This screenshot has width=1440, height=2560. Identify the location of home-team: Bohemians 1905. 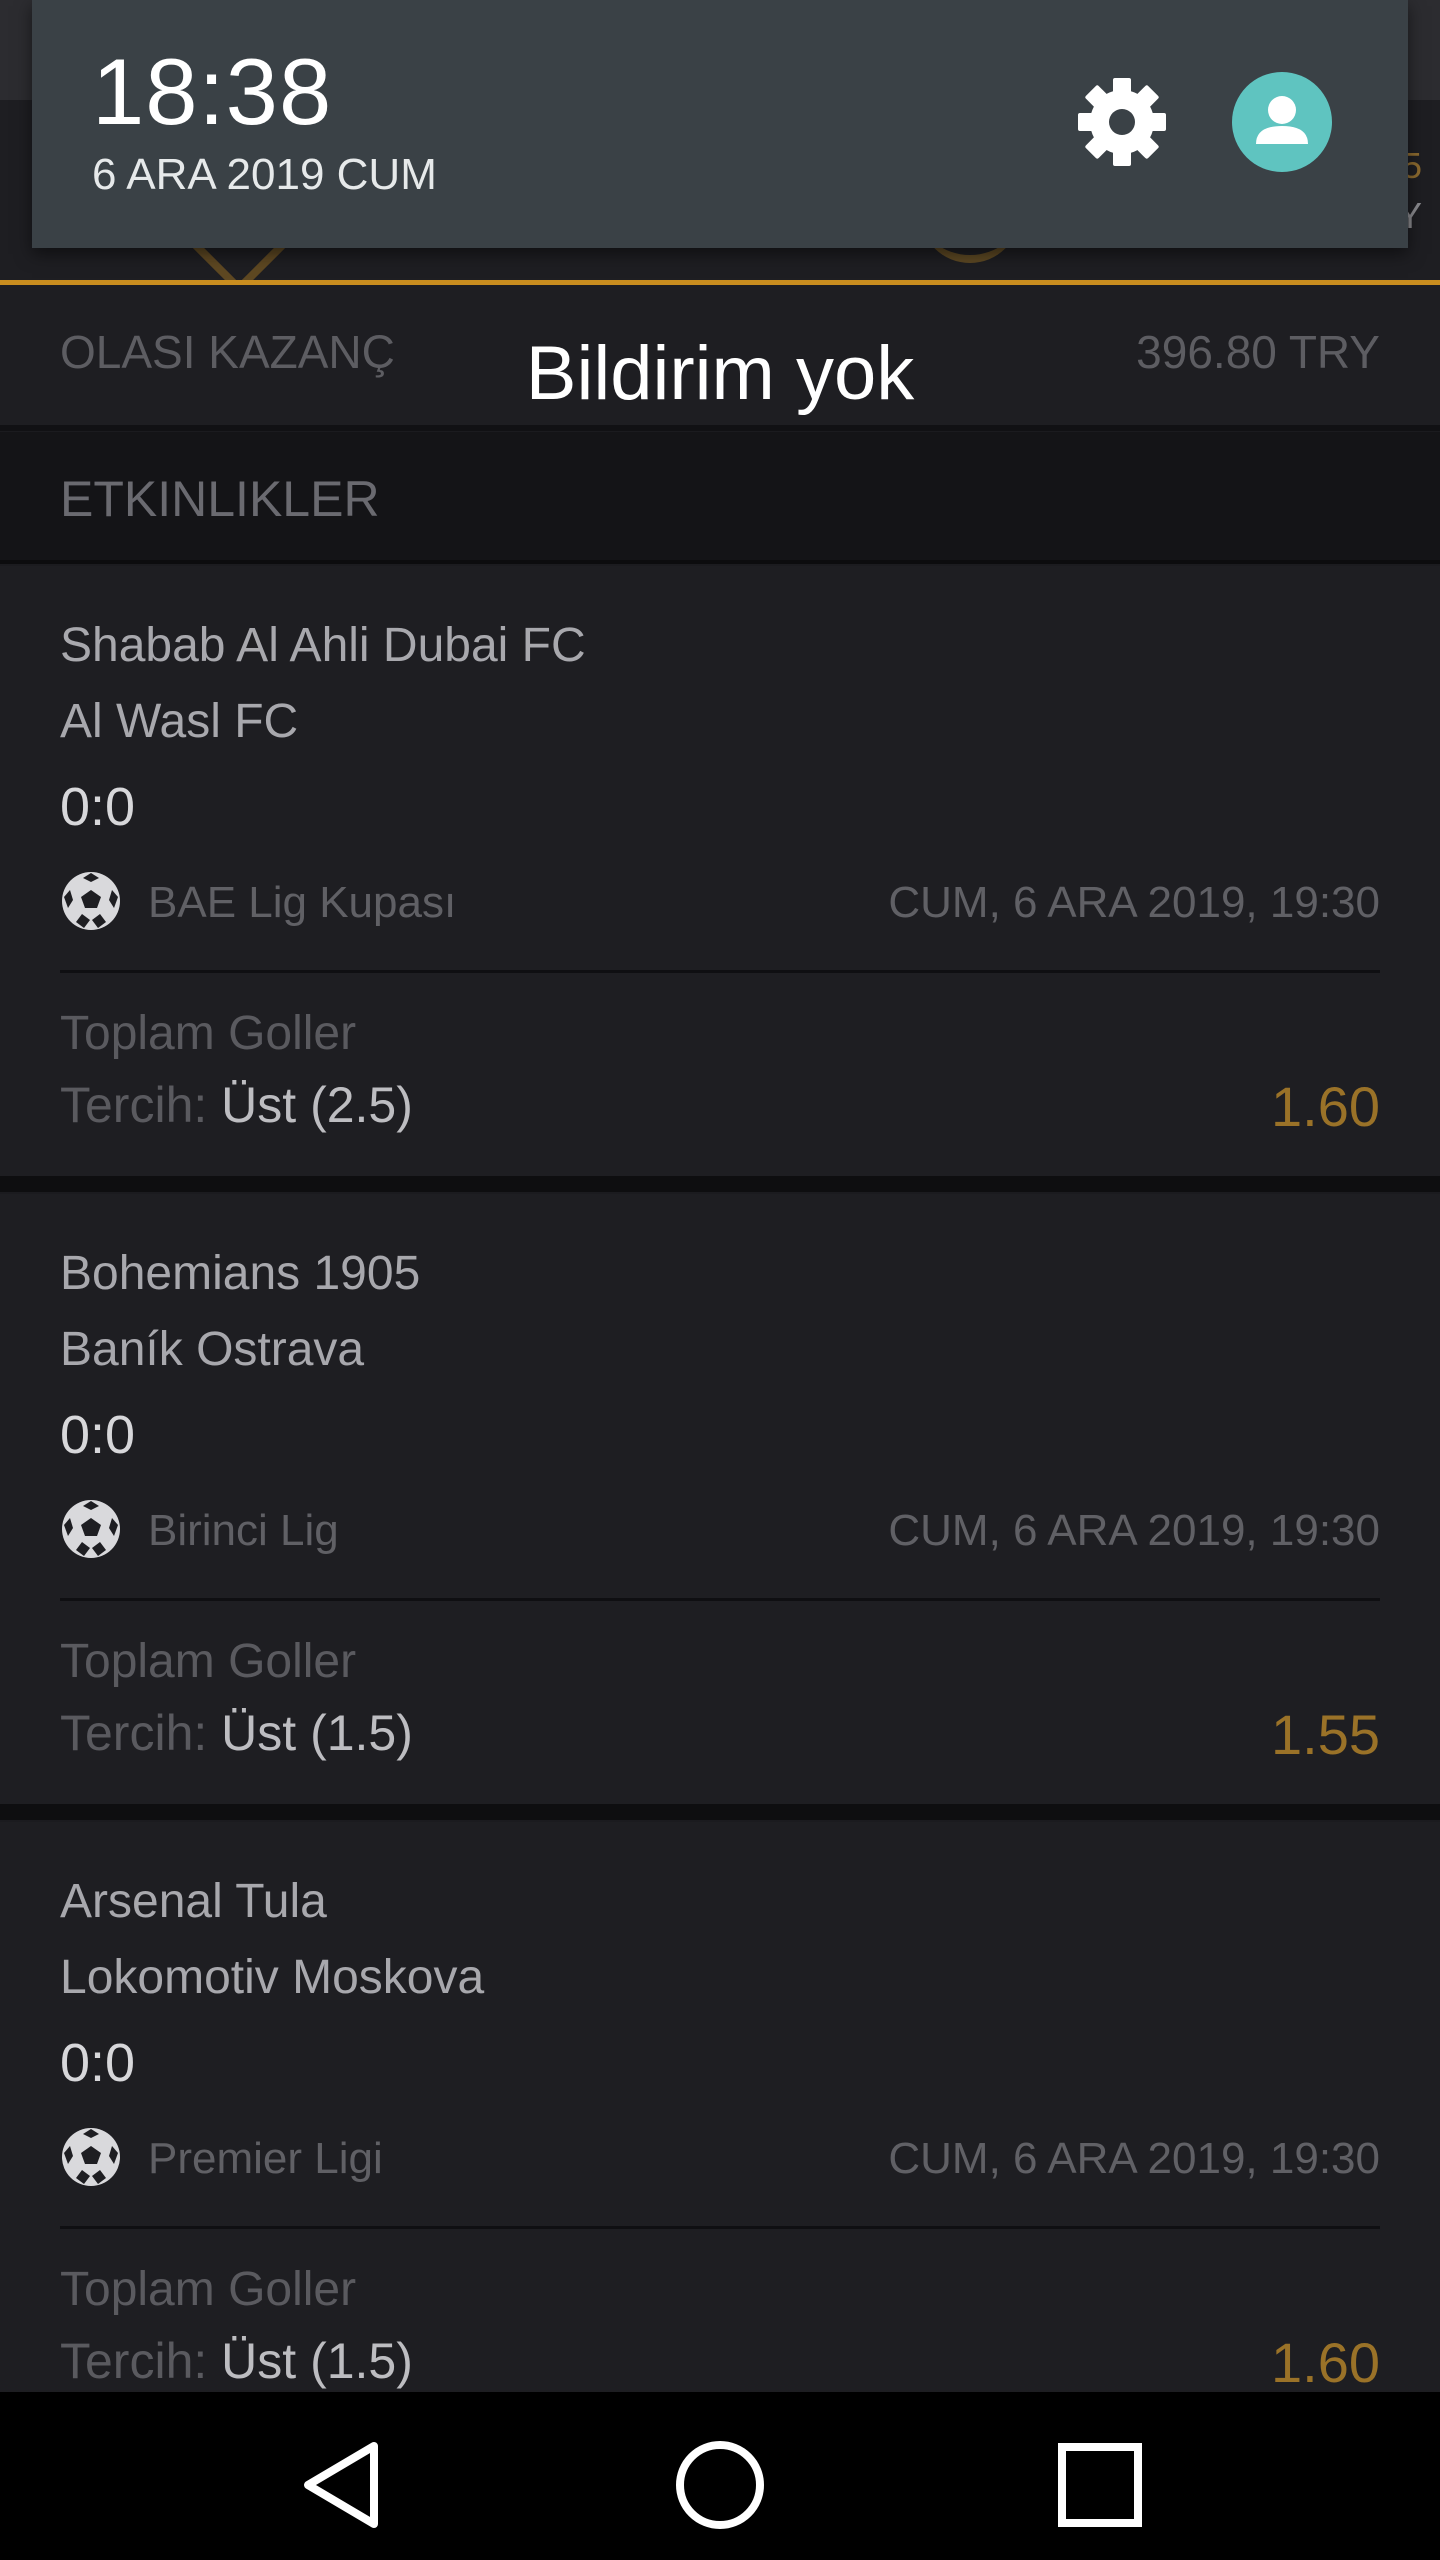
(240, 1273).